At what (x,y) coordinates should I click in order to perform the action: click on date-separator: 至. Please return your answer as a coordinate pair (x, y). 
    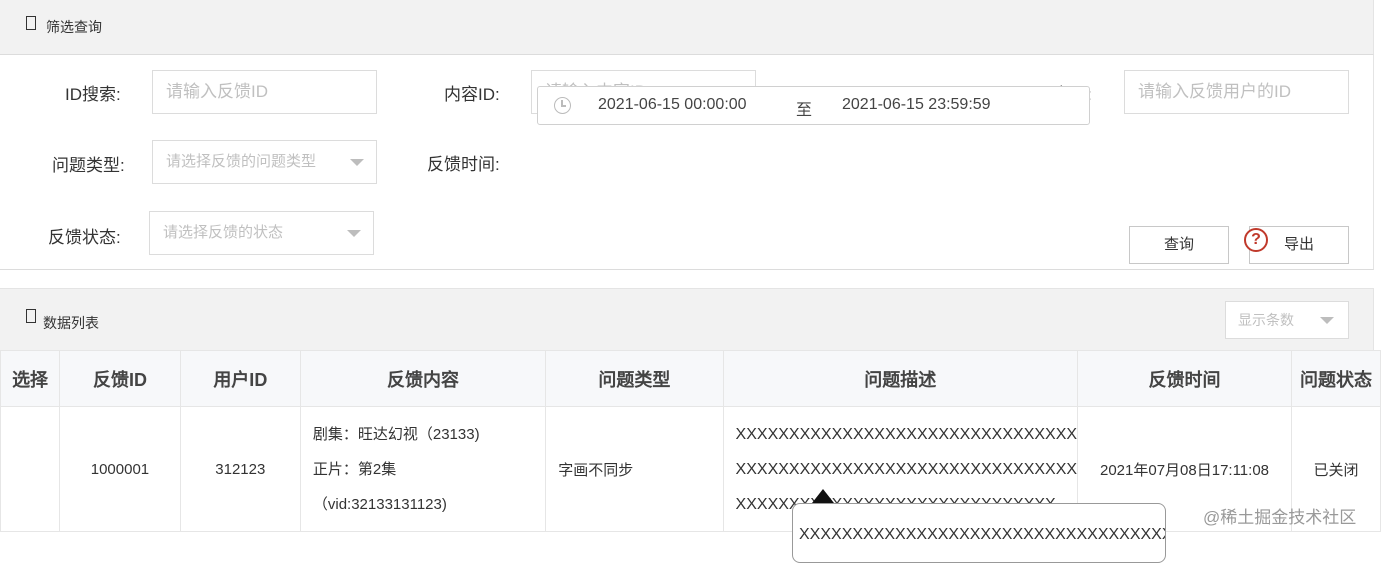
    Looking at the image, I should click on (804, 110).